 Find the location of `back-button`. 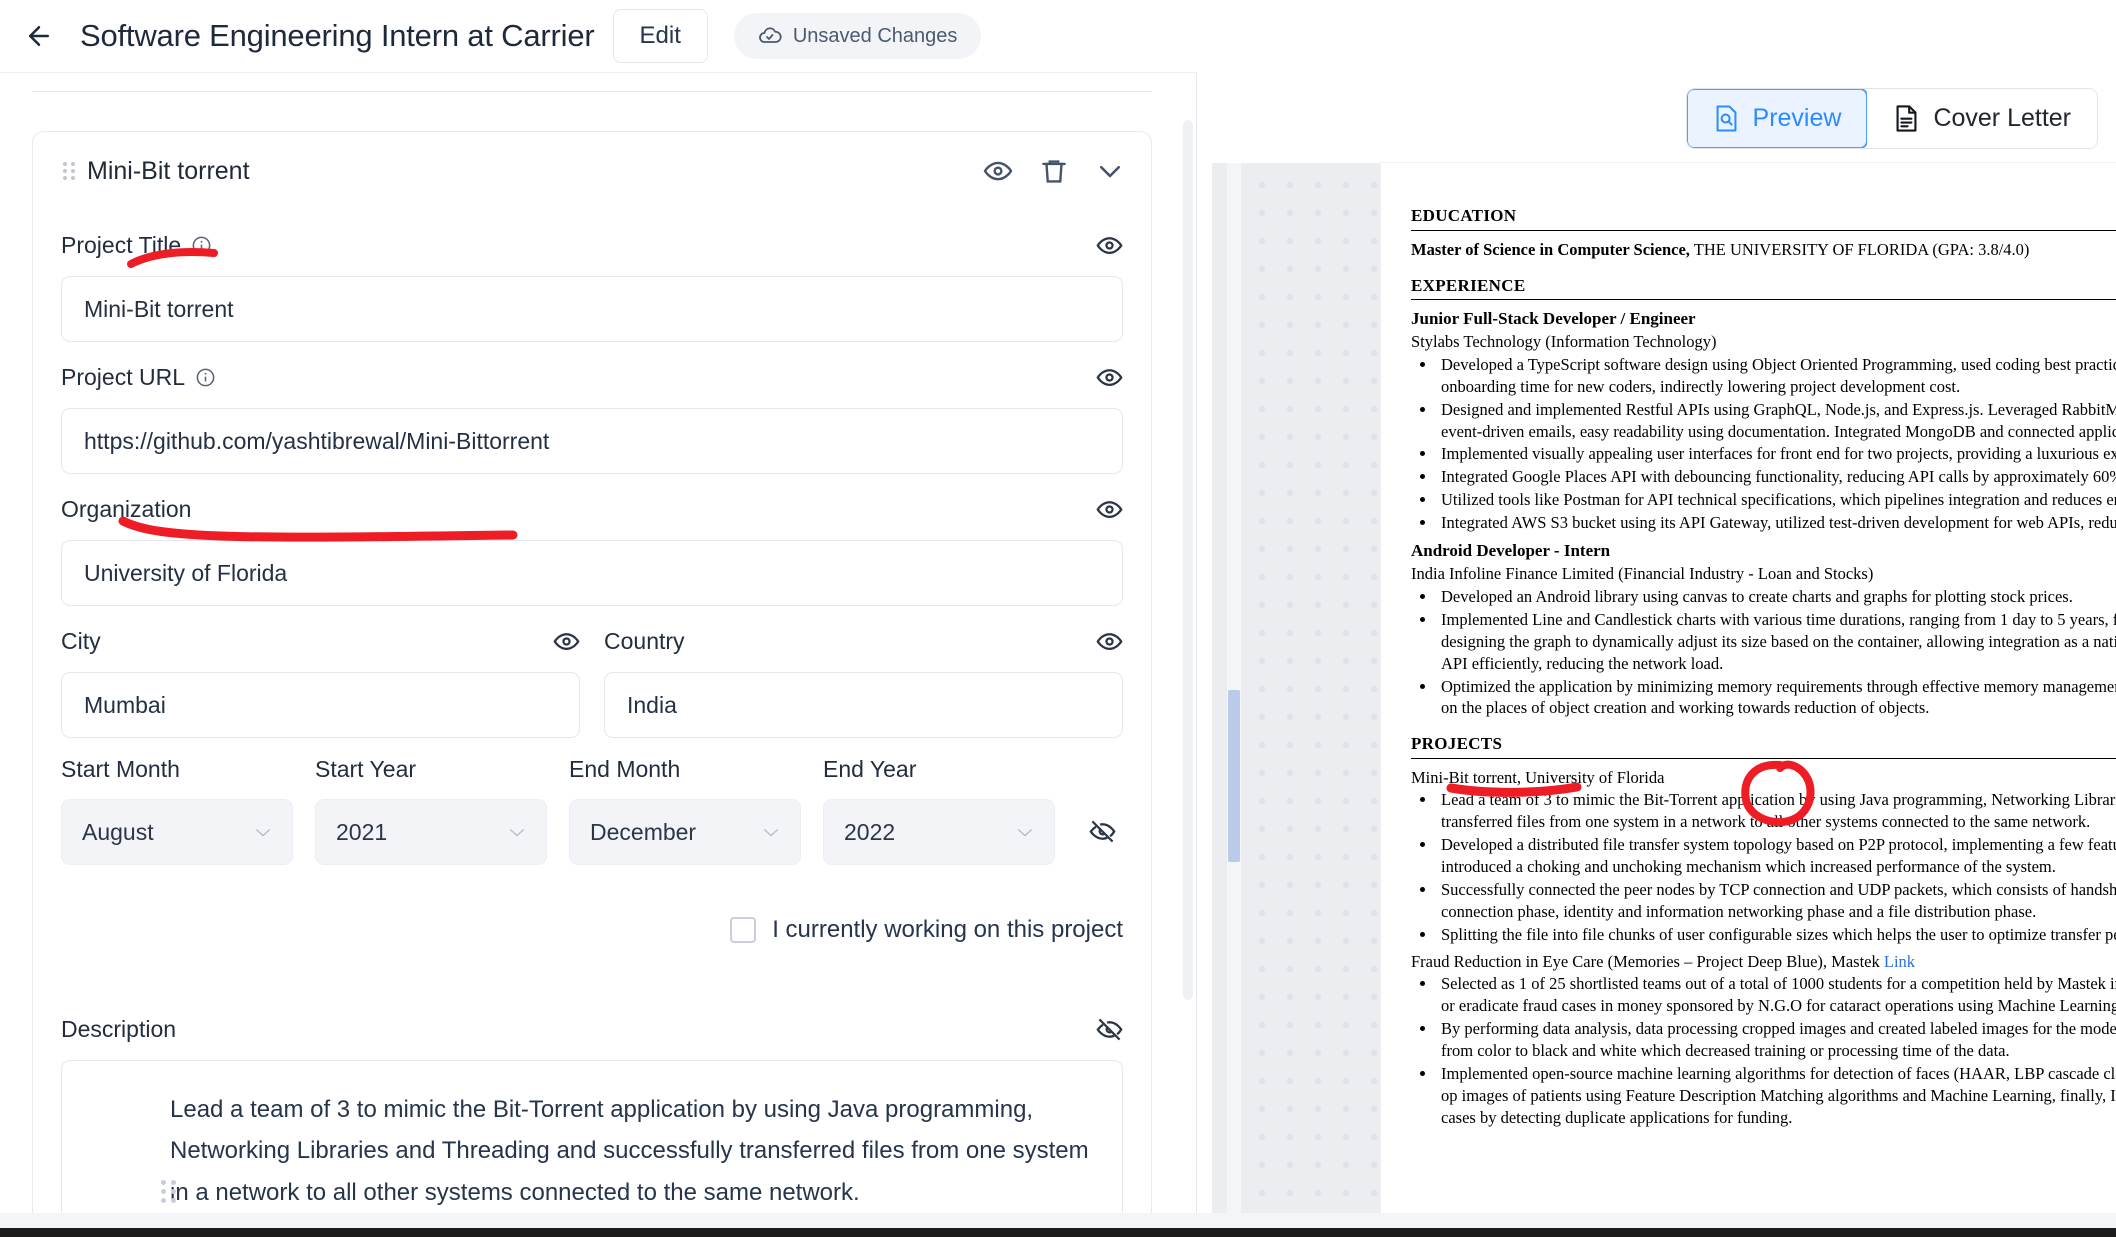

back-button is located at coordinates (39, 36).